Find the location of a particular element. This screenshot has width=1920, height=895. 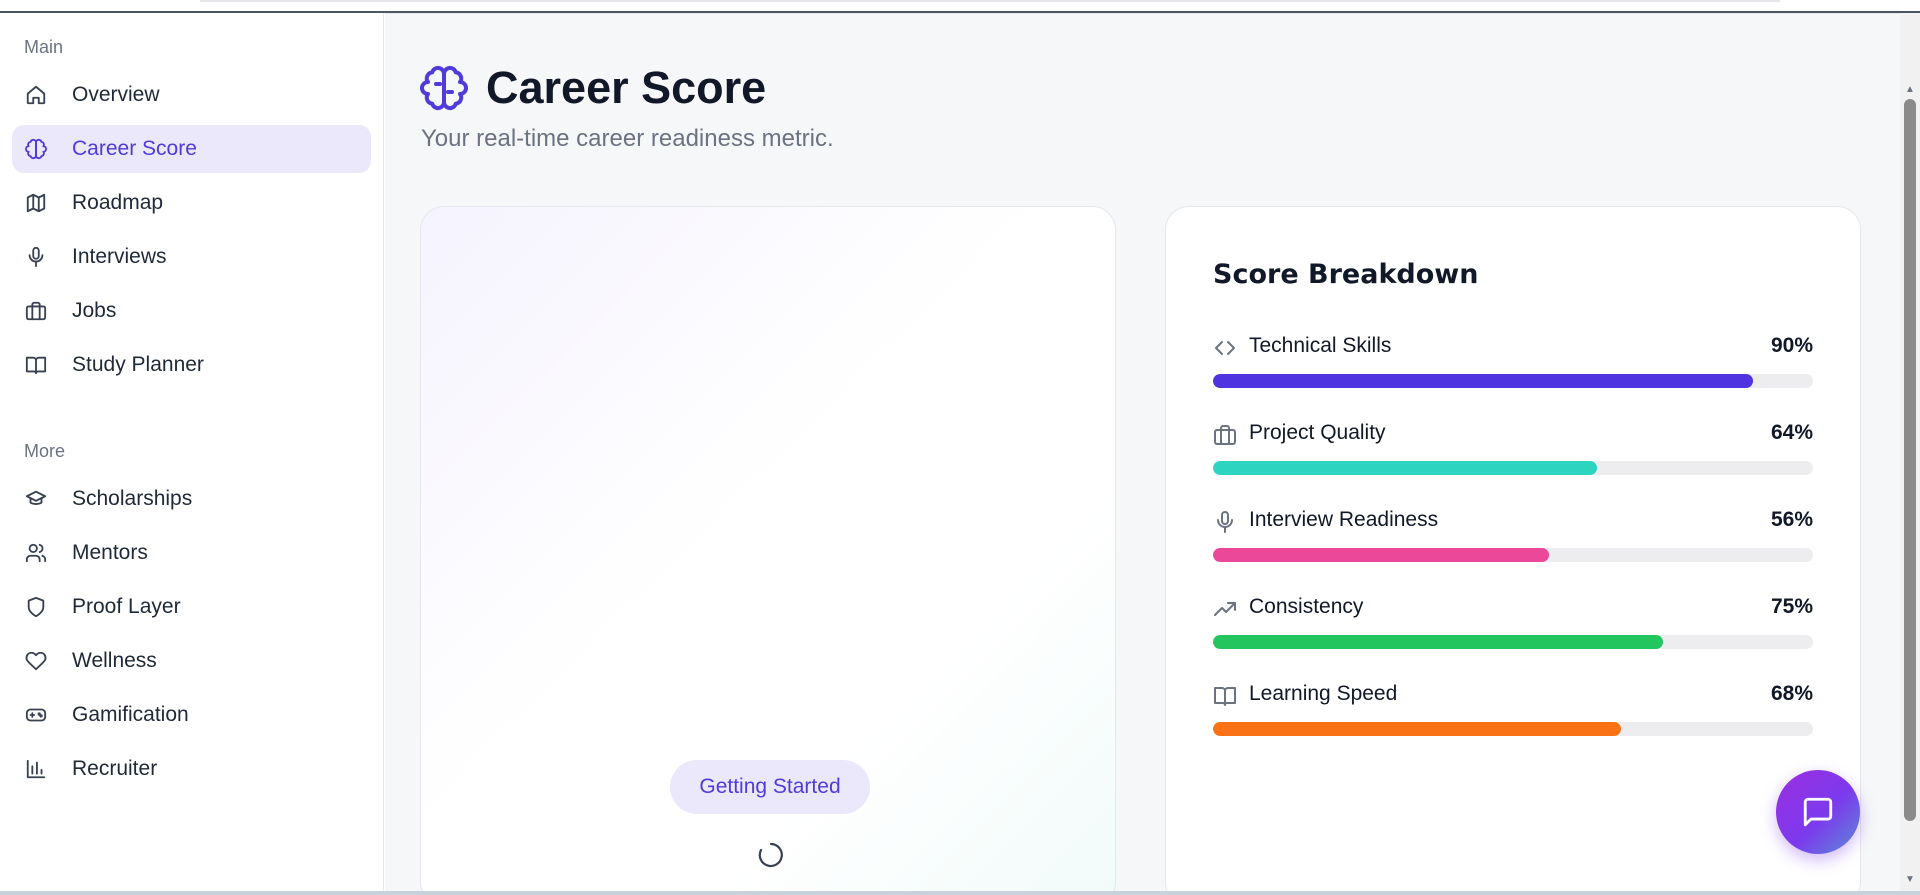

sidebar-item-label: Recruiter is located at coordinates (115, 768).